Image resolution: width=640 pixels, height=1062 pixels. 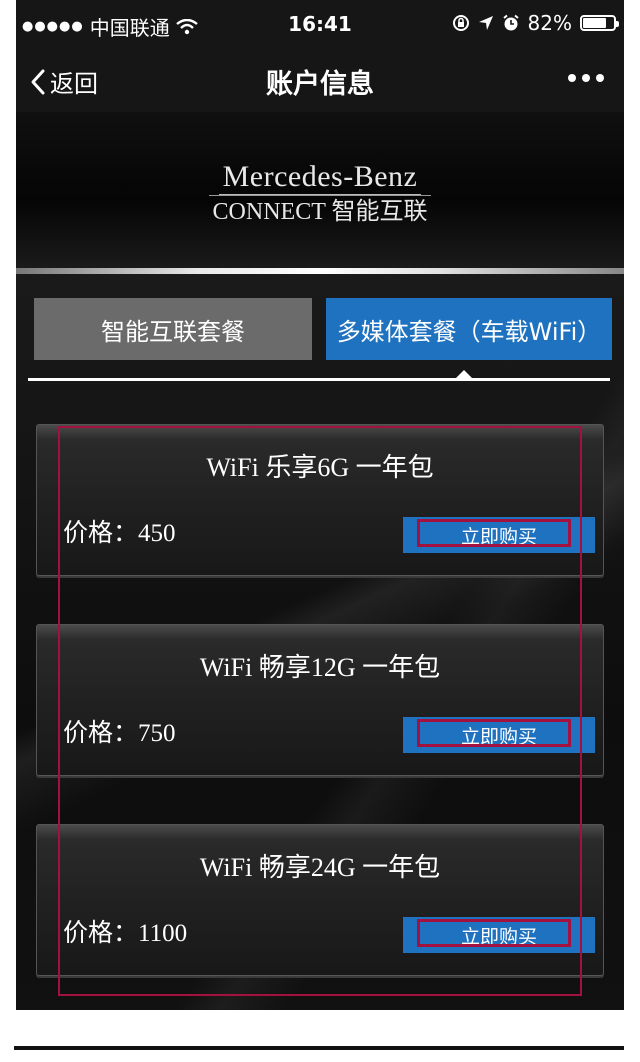 I want to click on battery-icon, so click(x=599, y=23).